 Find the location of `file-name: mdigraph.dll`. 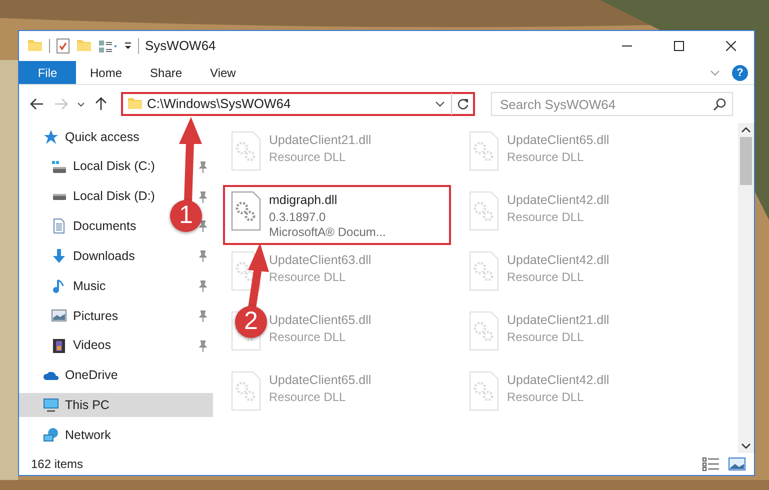

file-name: mdigraph.dll is located at coordinates (303, 200).